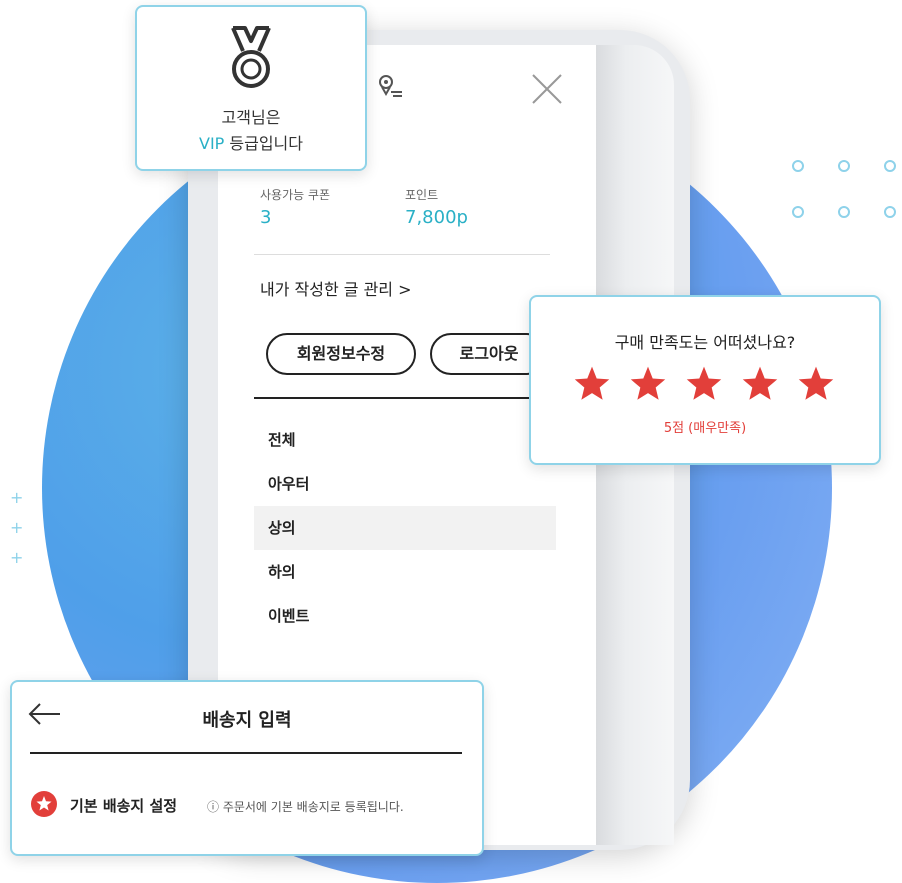  I want to click on rating-question: 구매 만족도는 어떠셨나요?, so click(705, 342).